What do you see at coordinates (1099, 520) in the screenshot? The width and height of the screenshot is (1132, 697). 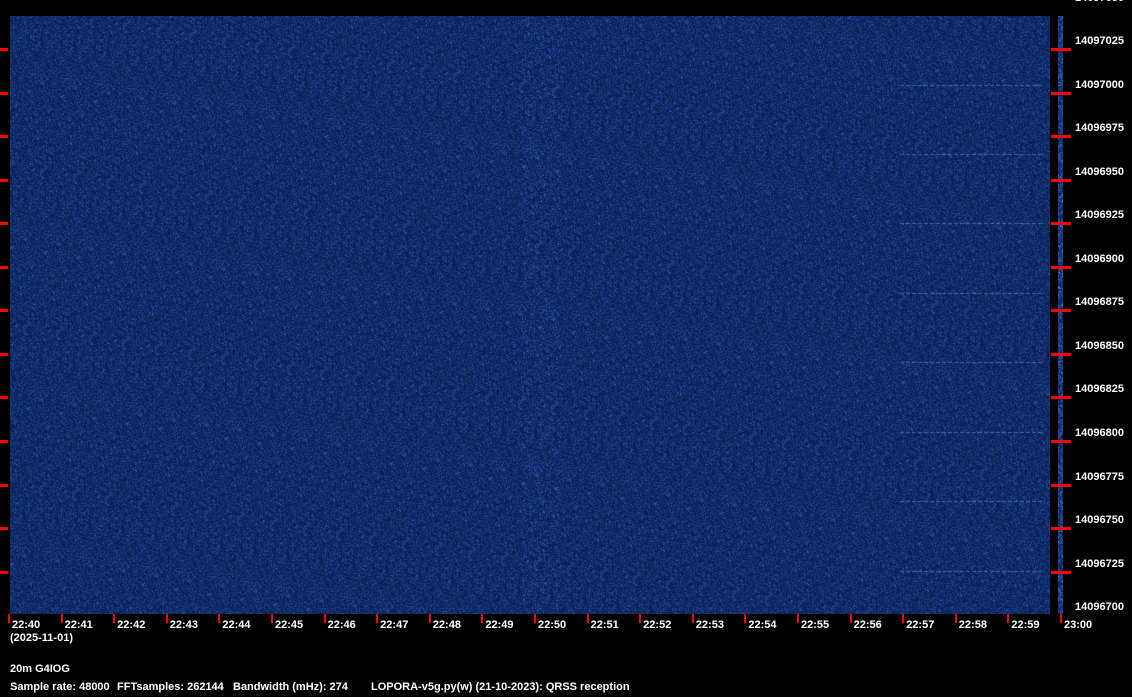 I see `frequency-label: 14096750` at bounding box center [1099, 520].